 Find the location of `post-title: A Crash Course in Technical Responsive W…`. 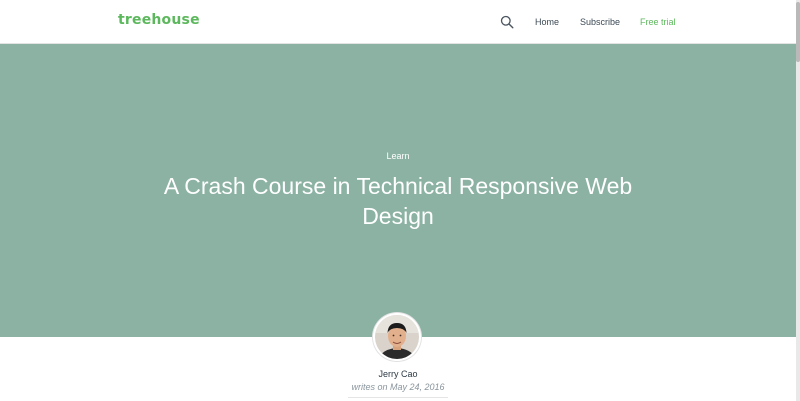

post-title: A Crash Course in Technical Responsive W… is located at coordinates (398, 201).